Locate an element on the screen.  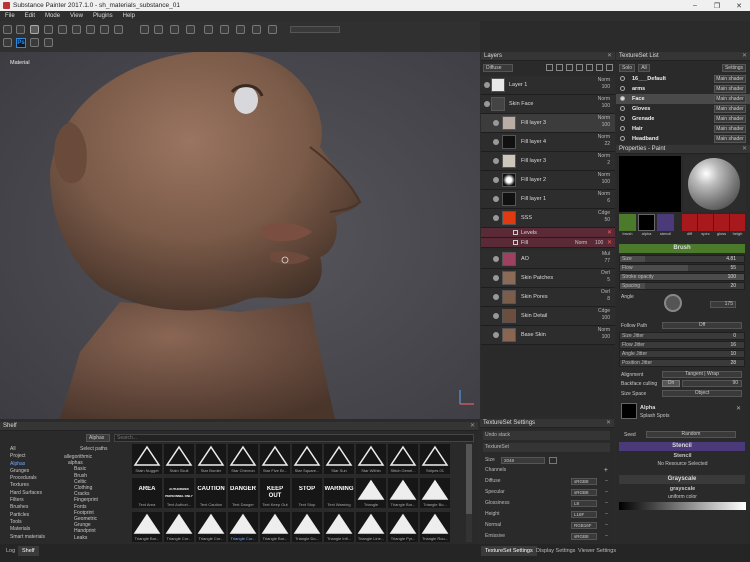
brush-thumb is located at coordinates (627, 222).